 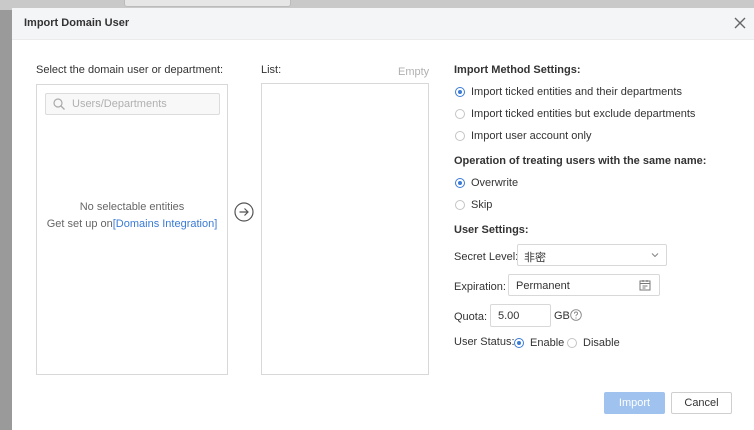 What do you see at coordinates (130, 70) in the screenshot?
I see `select-source-label: Select the domain user or department:` at bounding box center [130, 70].